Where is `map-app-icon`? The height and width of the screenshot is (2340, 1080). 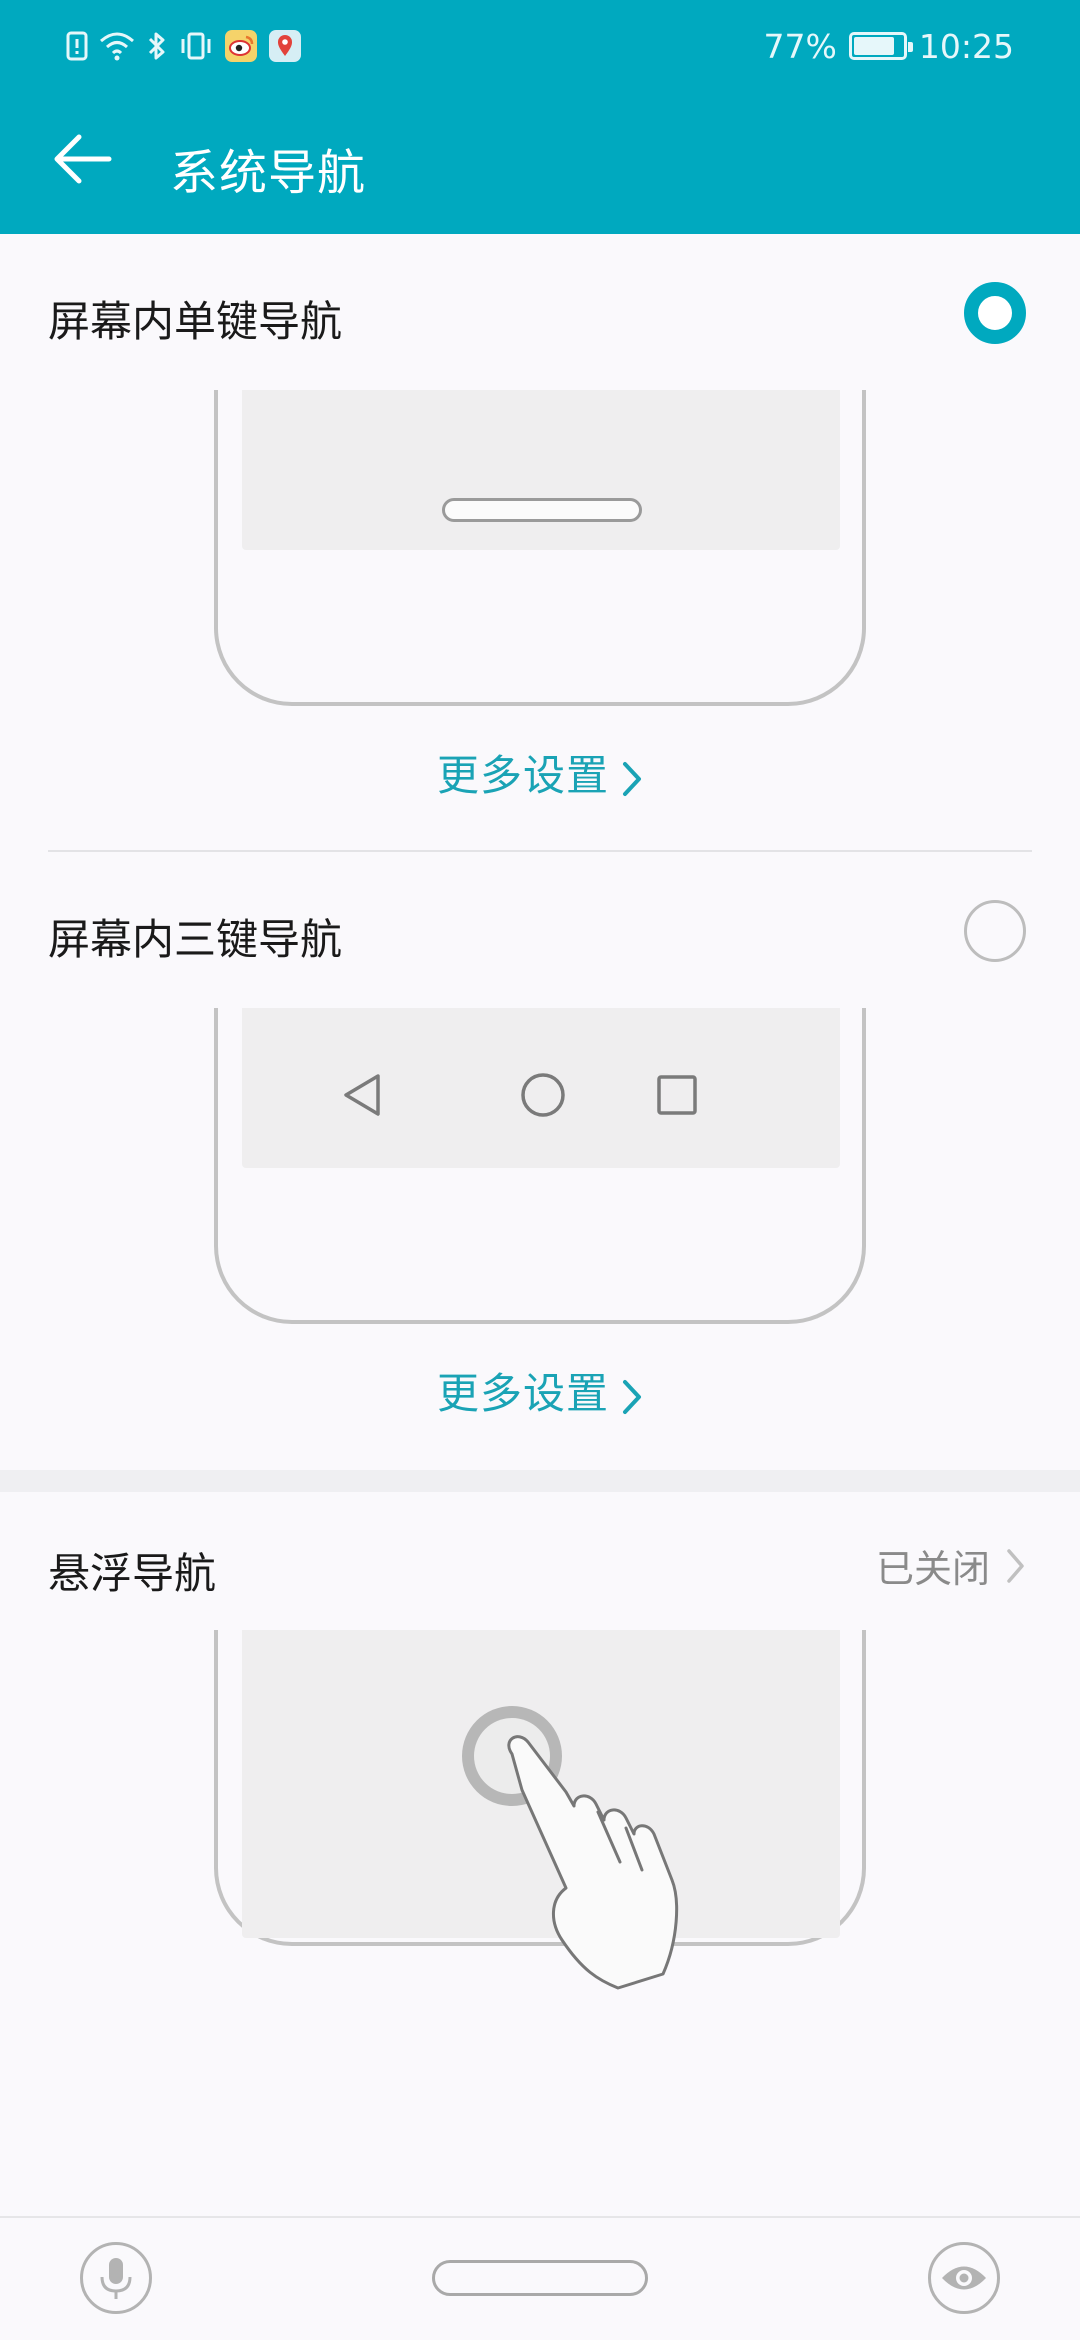 map-app-icon is located at coordinates (285, 46).